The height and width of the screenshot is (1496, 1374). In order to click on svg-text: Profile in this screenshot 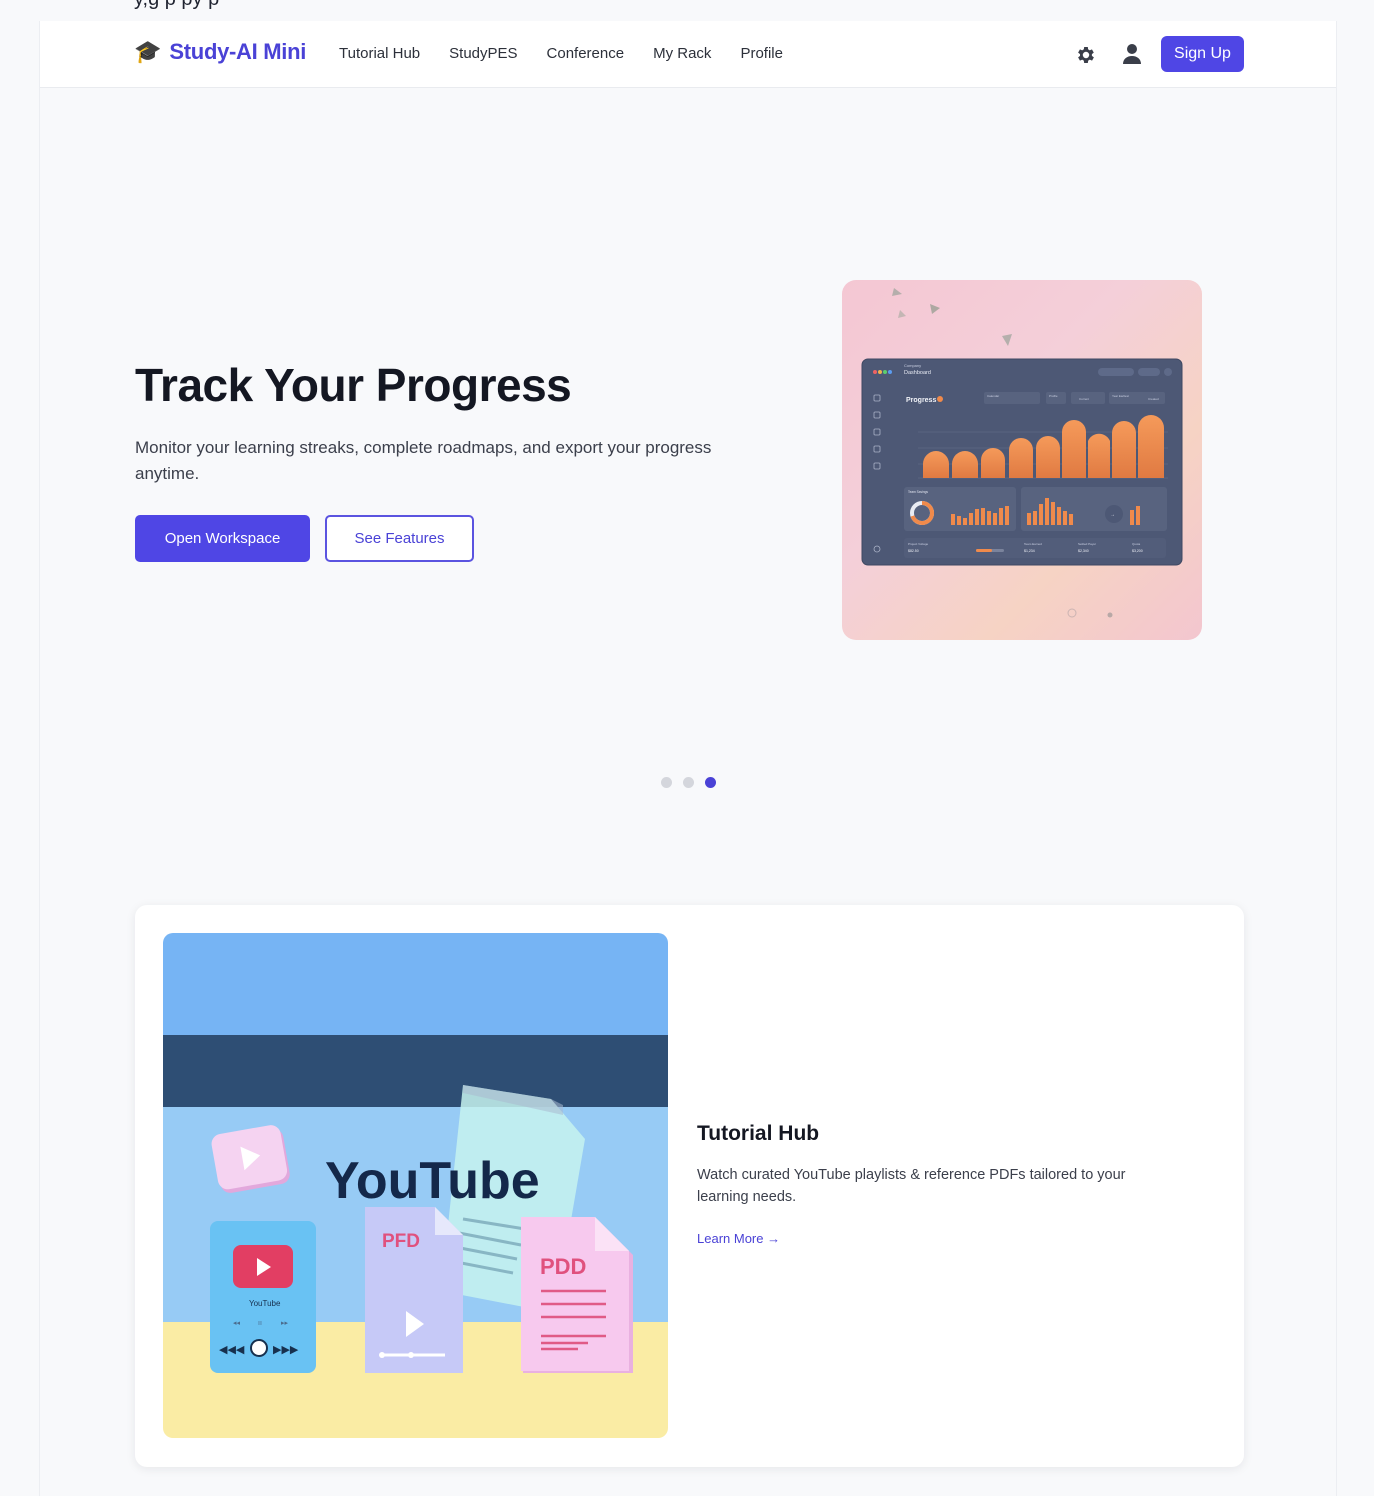, I will do `click(1053, 396)`.